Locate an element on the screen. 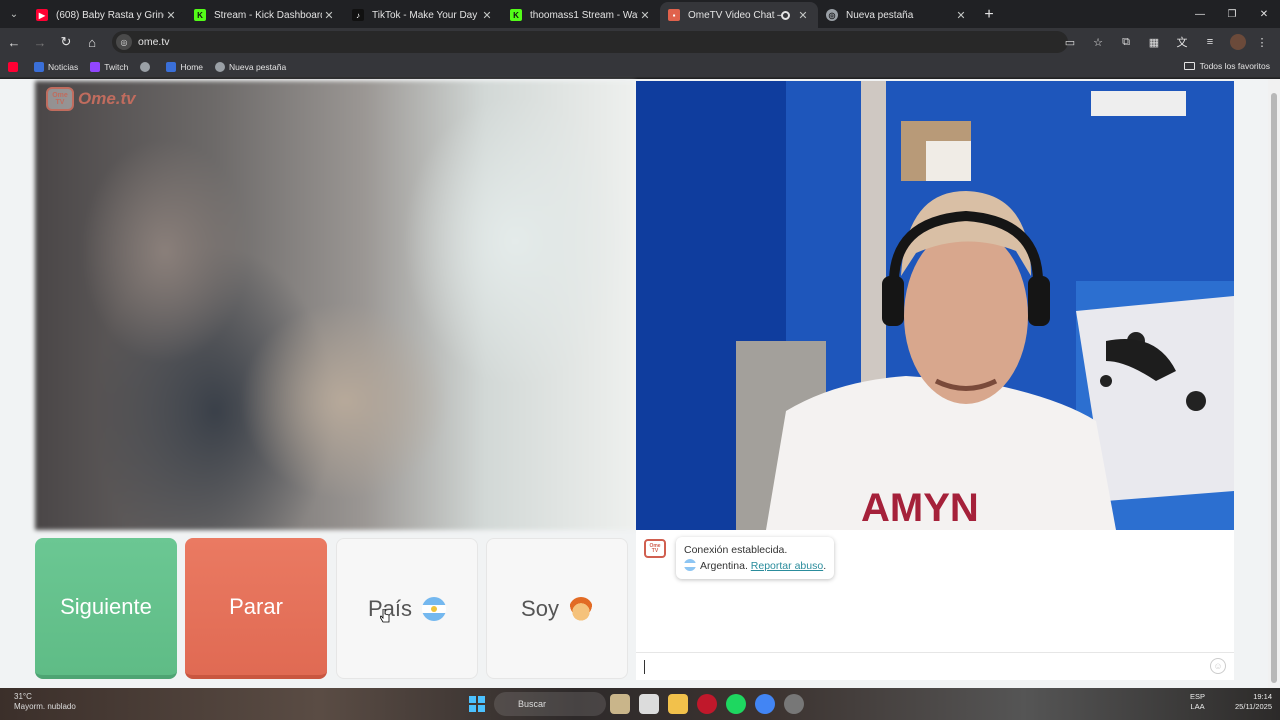 Image resolution: width=1280 pixels, height=720 pixels. country-button: País is located at coordinates (407, 608).